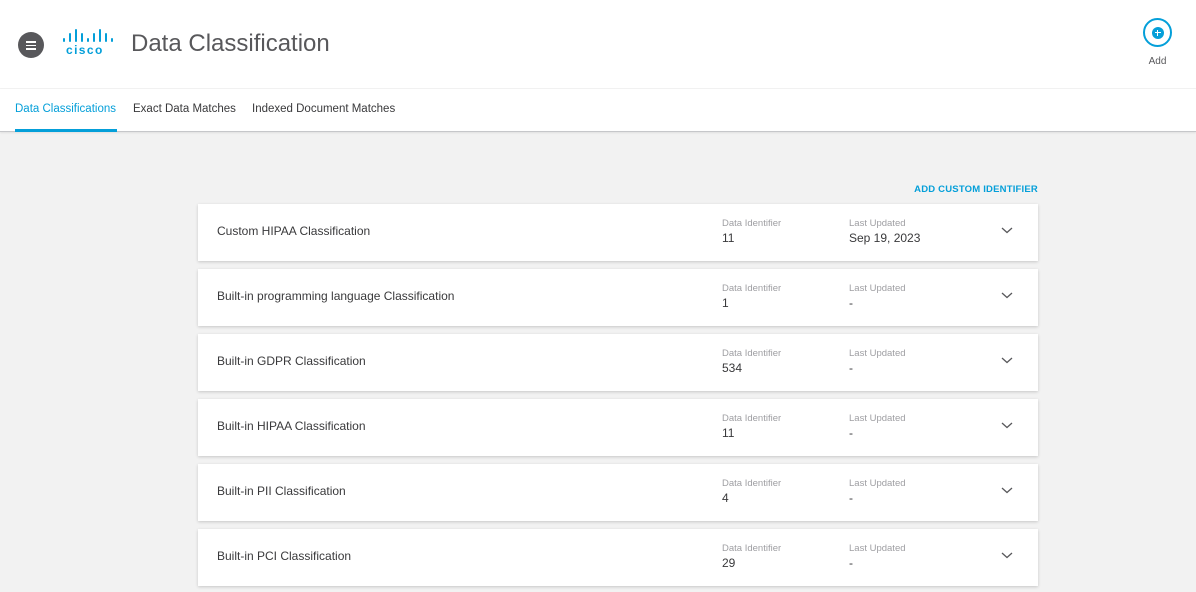 This screenshot has height=592, width=1196. Describe the element at coordinates (976, 189) in the screenshot. I see `add-custom-identifier-link: ADD CUSTOM IDENTIFIER` at that location.